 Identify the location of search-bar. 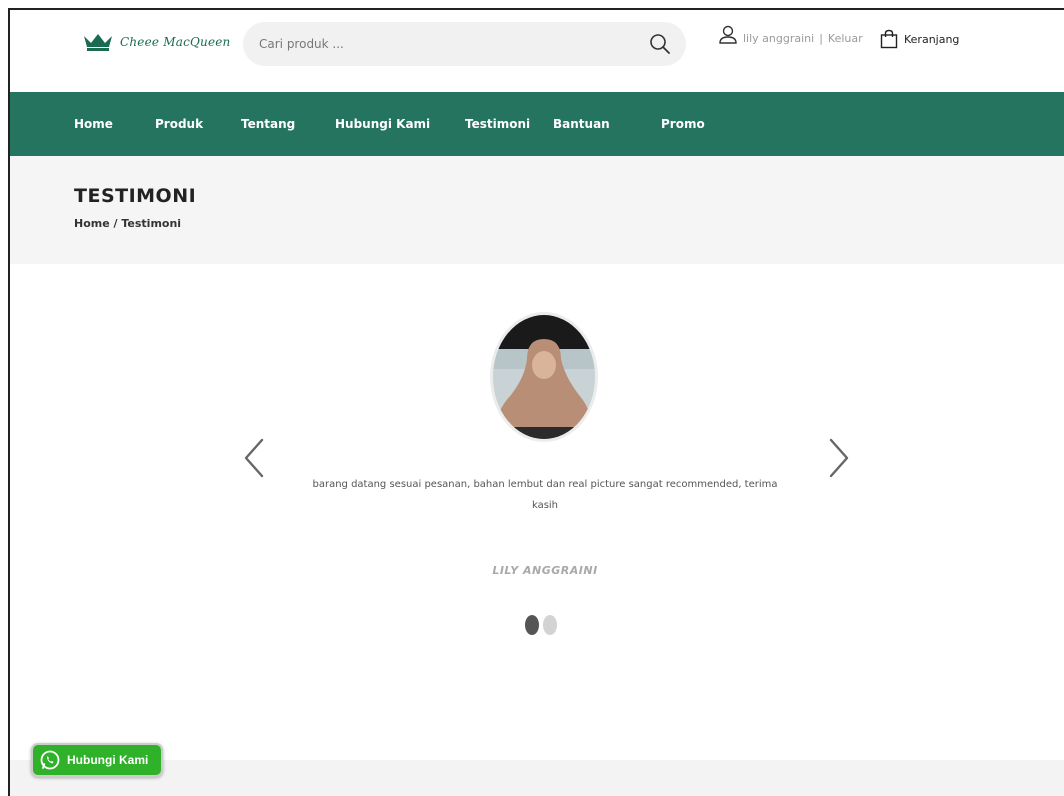
(464, 44).